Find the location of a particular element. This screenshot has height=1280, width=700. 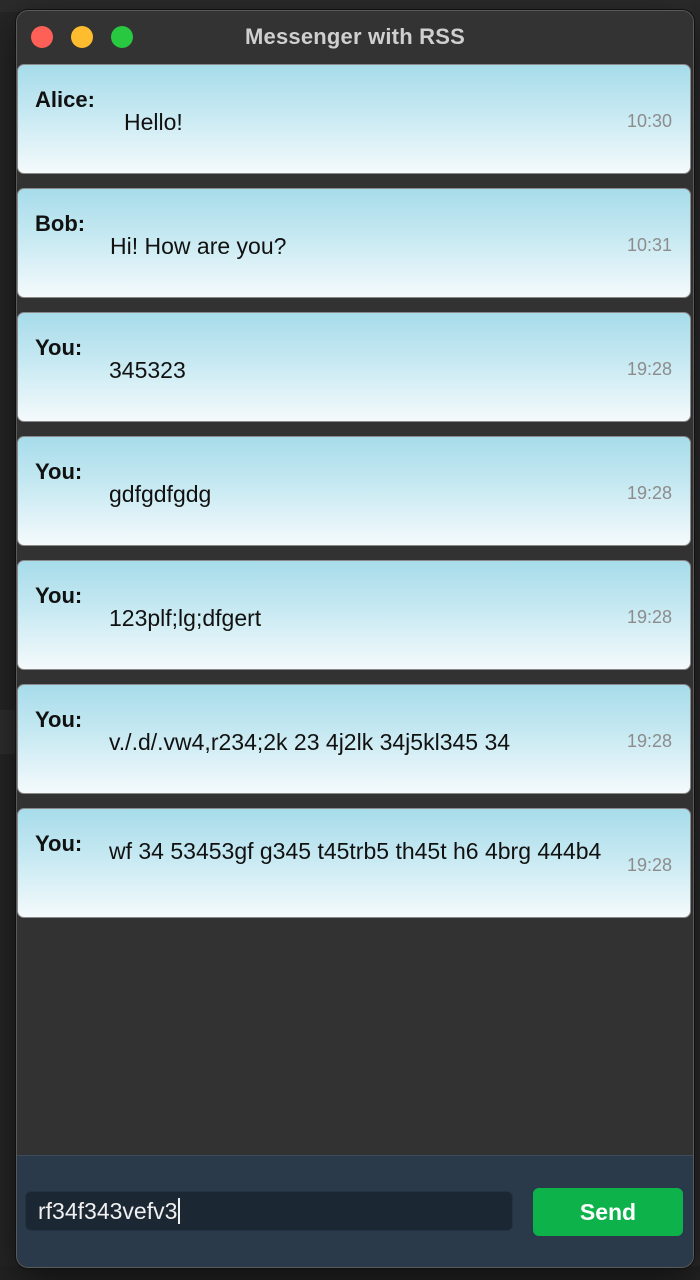

background-bottom-strip is located at coordinates (350, 1273).